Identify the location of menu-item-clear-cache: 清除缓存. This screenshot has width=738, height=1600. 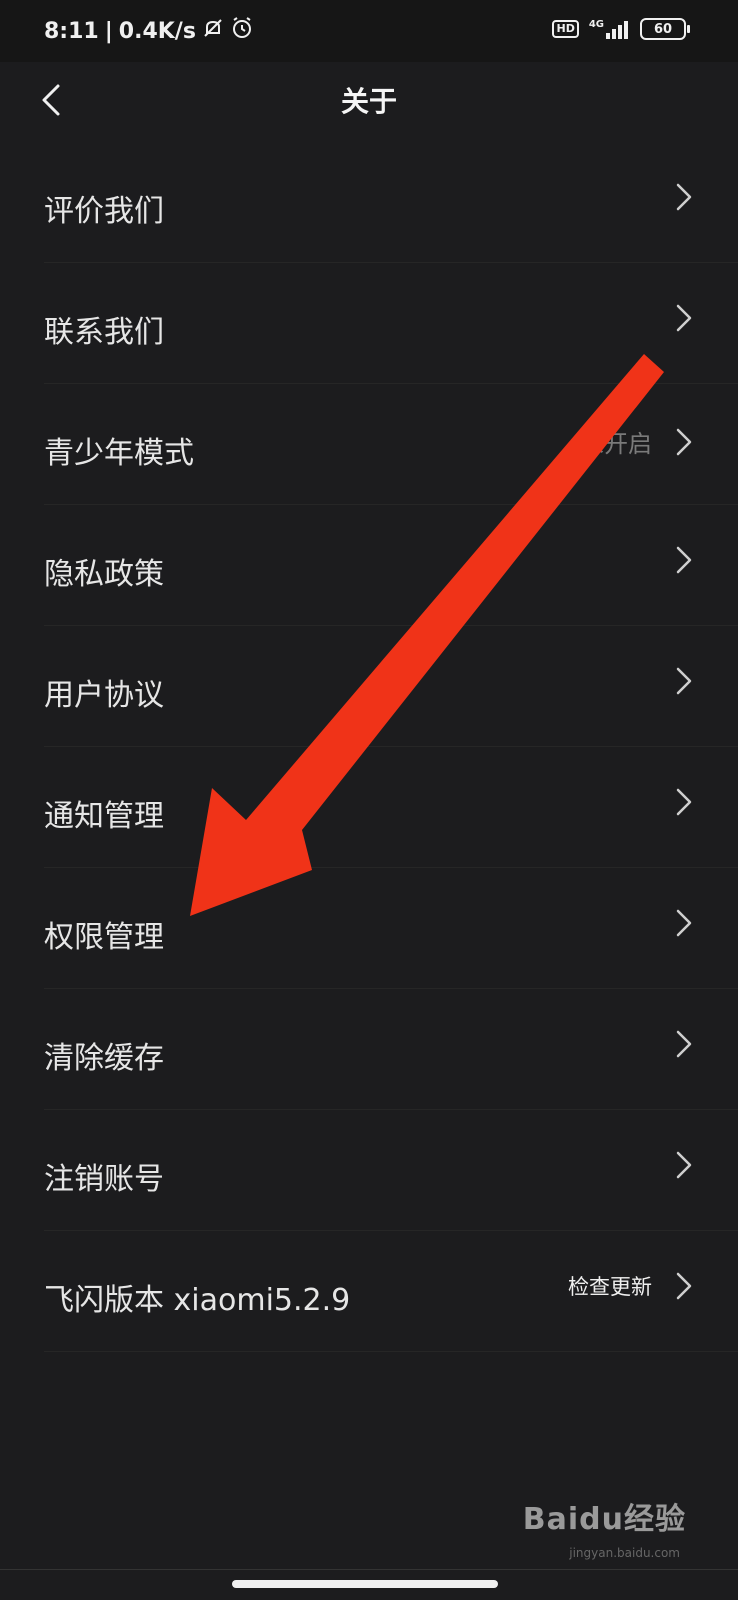
(391, 1049).